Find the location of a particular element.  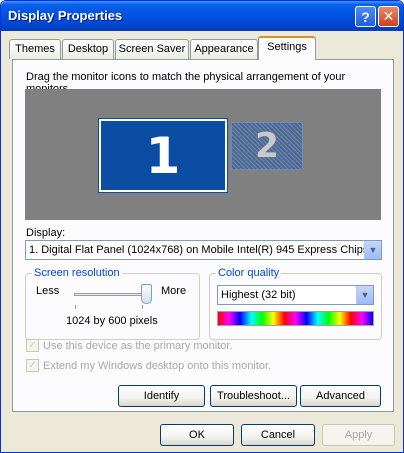

color-quality-group: Color quality Highest (32 bit) ▼ is located at coordinates (295, 303).